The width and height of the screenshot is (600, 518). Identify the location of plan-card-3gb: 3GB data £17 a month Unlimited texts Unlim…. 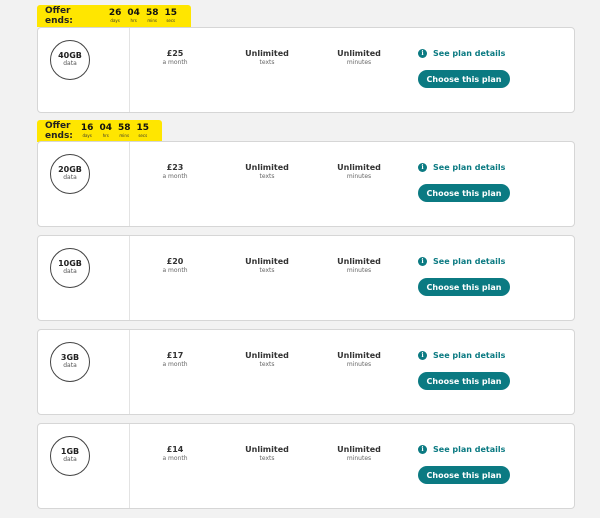
(306, 372).